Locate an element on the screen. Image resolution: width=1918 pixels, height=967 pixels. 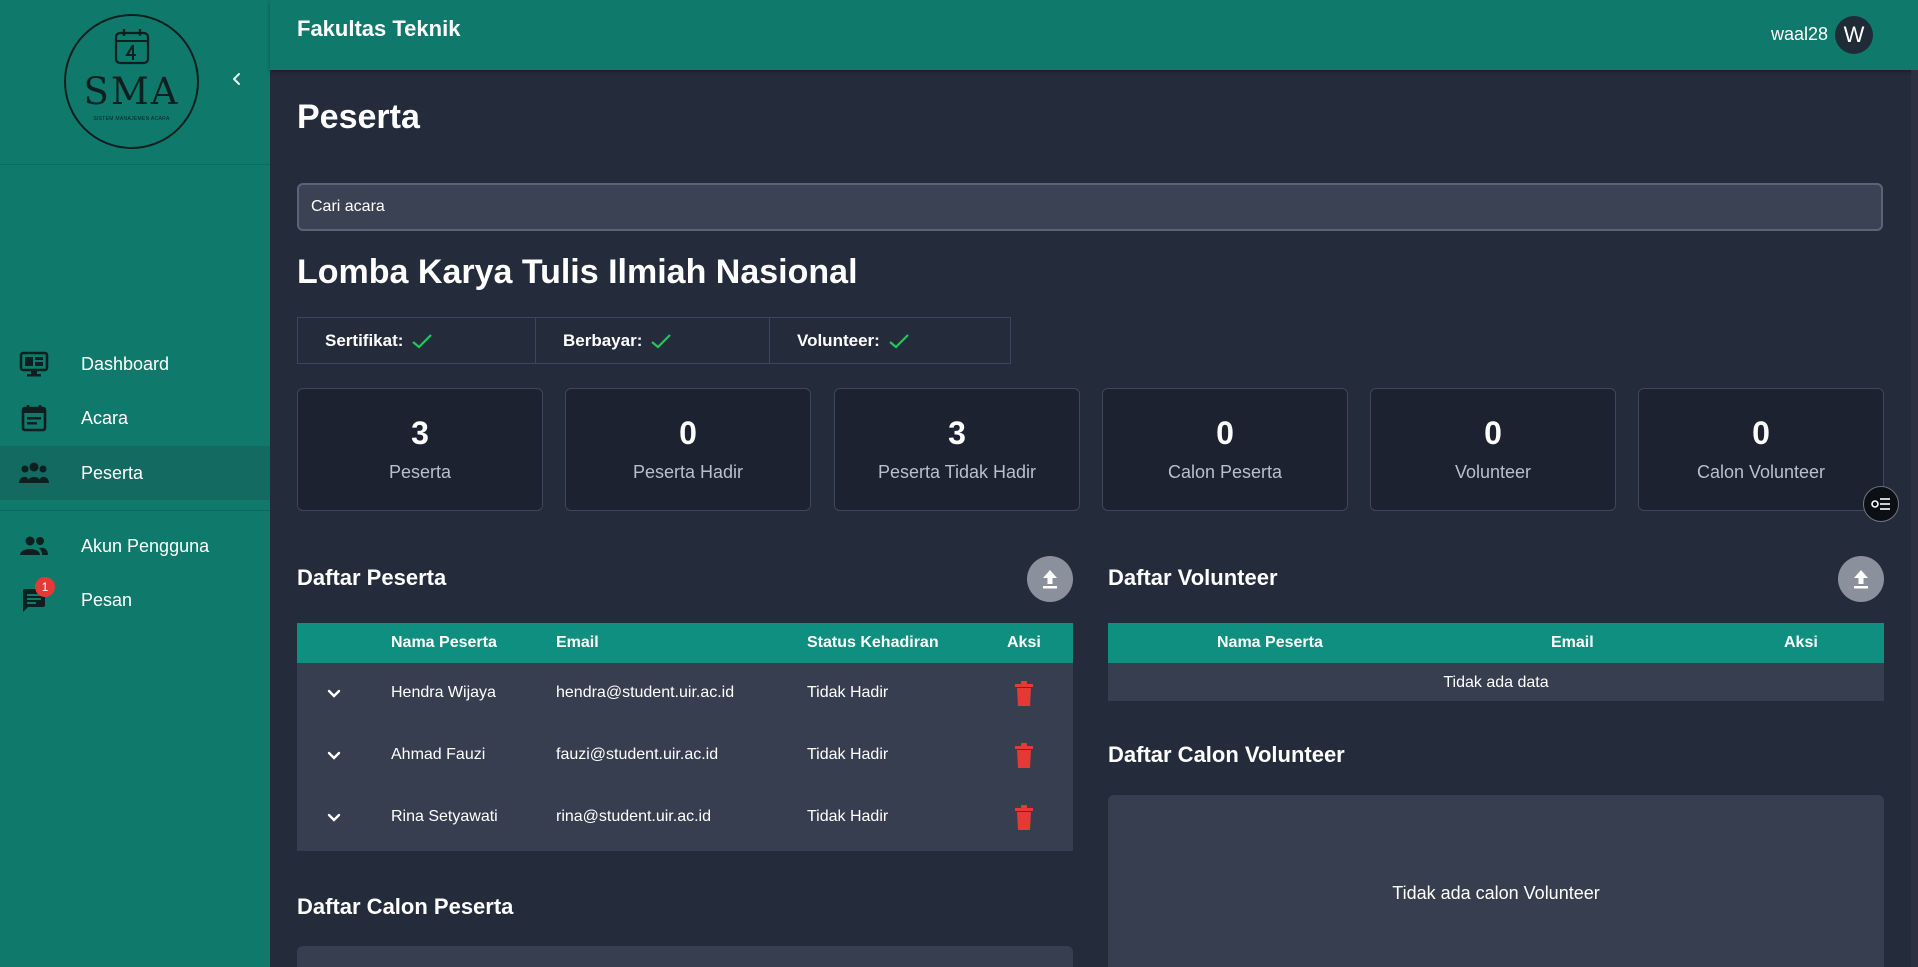
stat-card-peserta: 3 Peserta is located at coordinates (420, 449).